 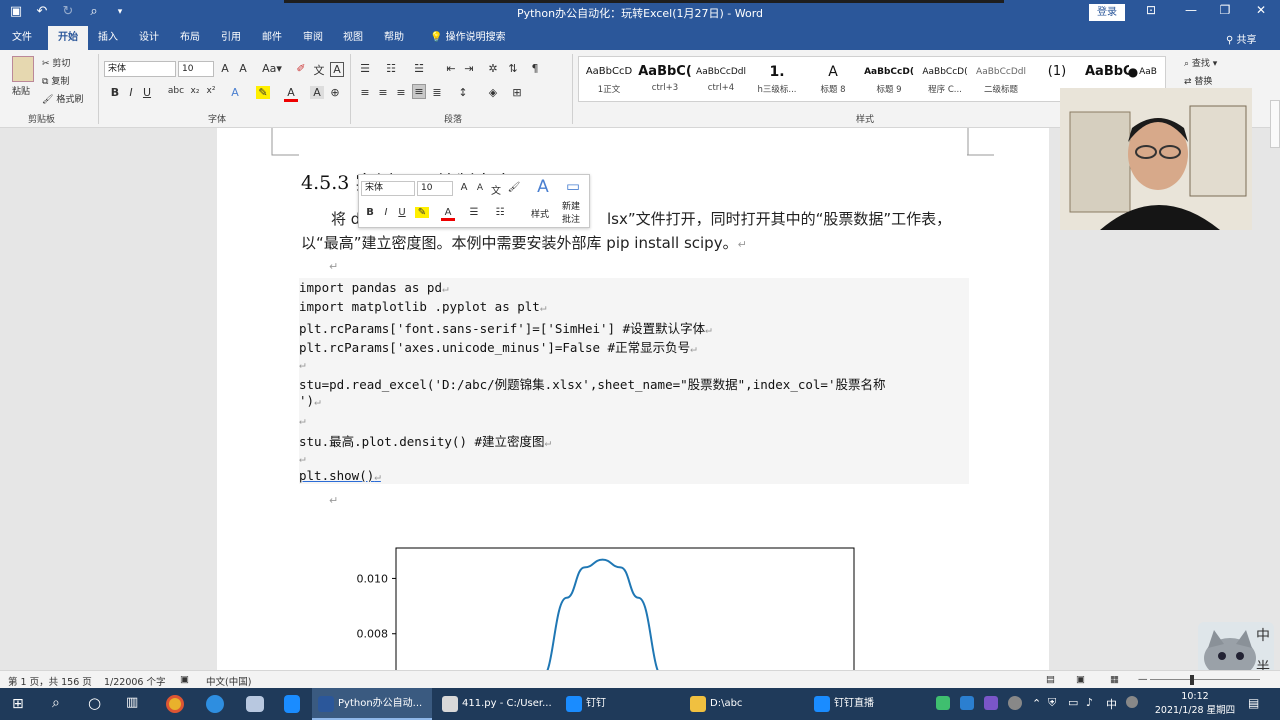 I want to click on mini-bold-icon: B, so click(x=370, y=212).